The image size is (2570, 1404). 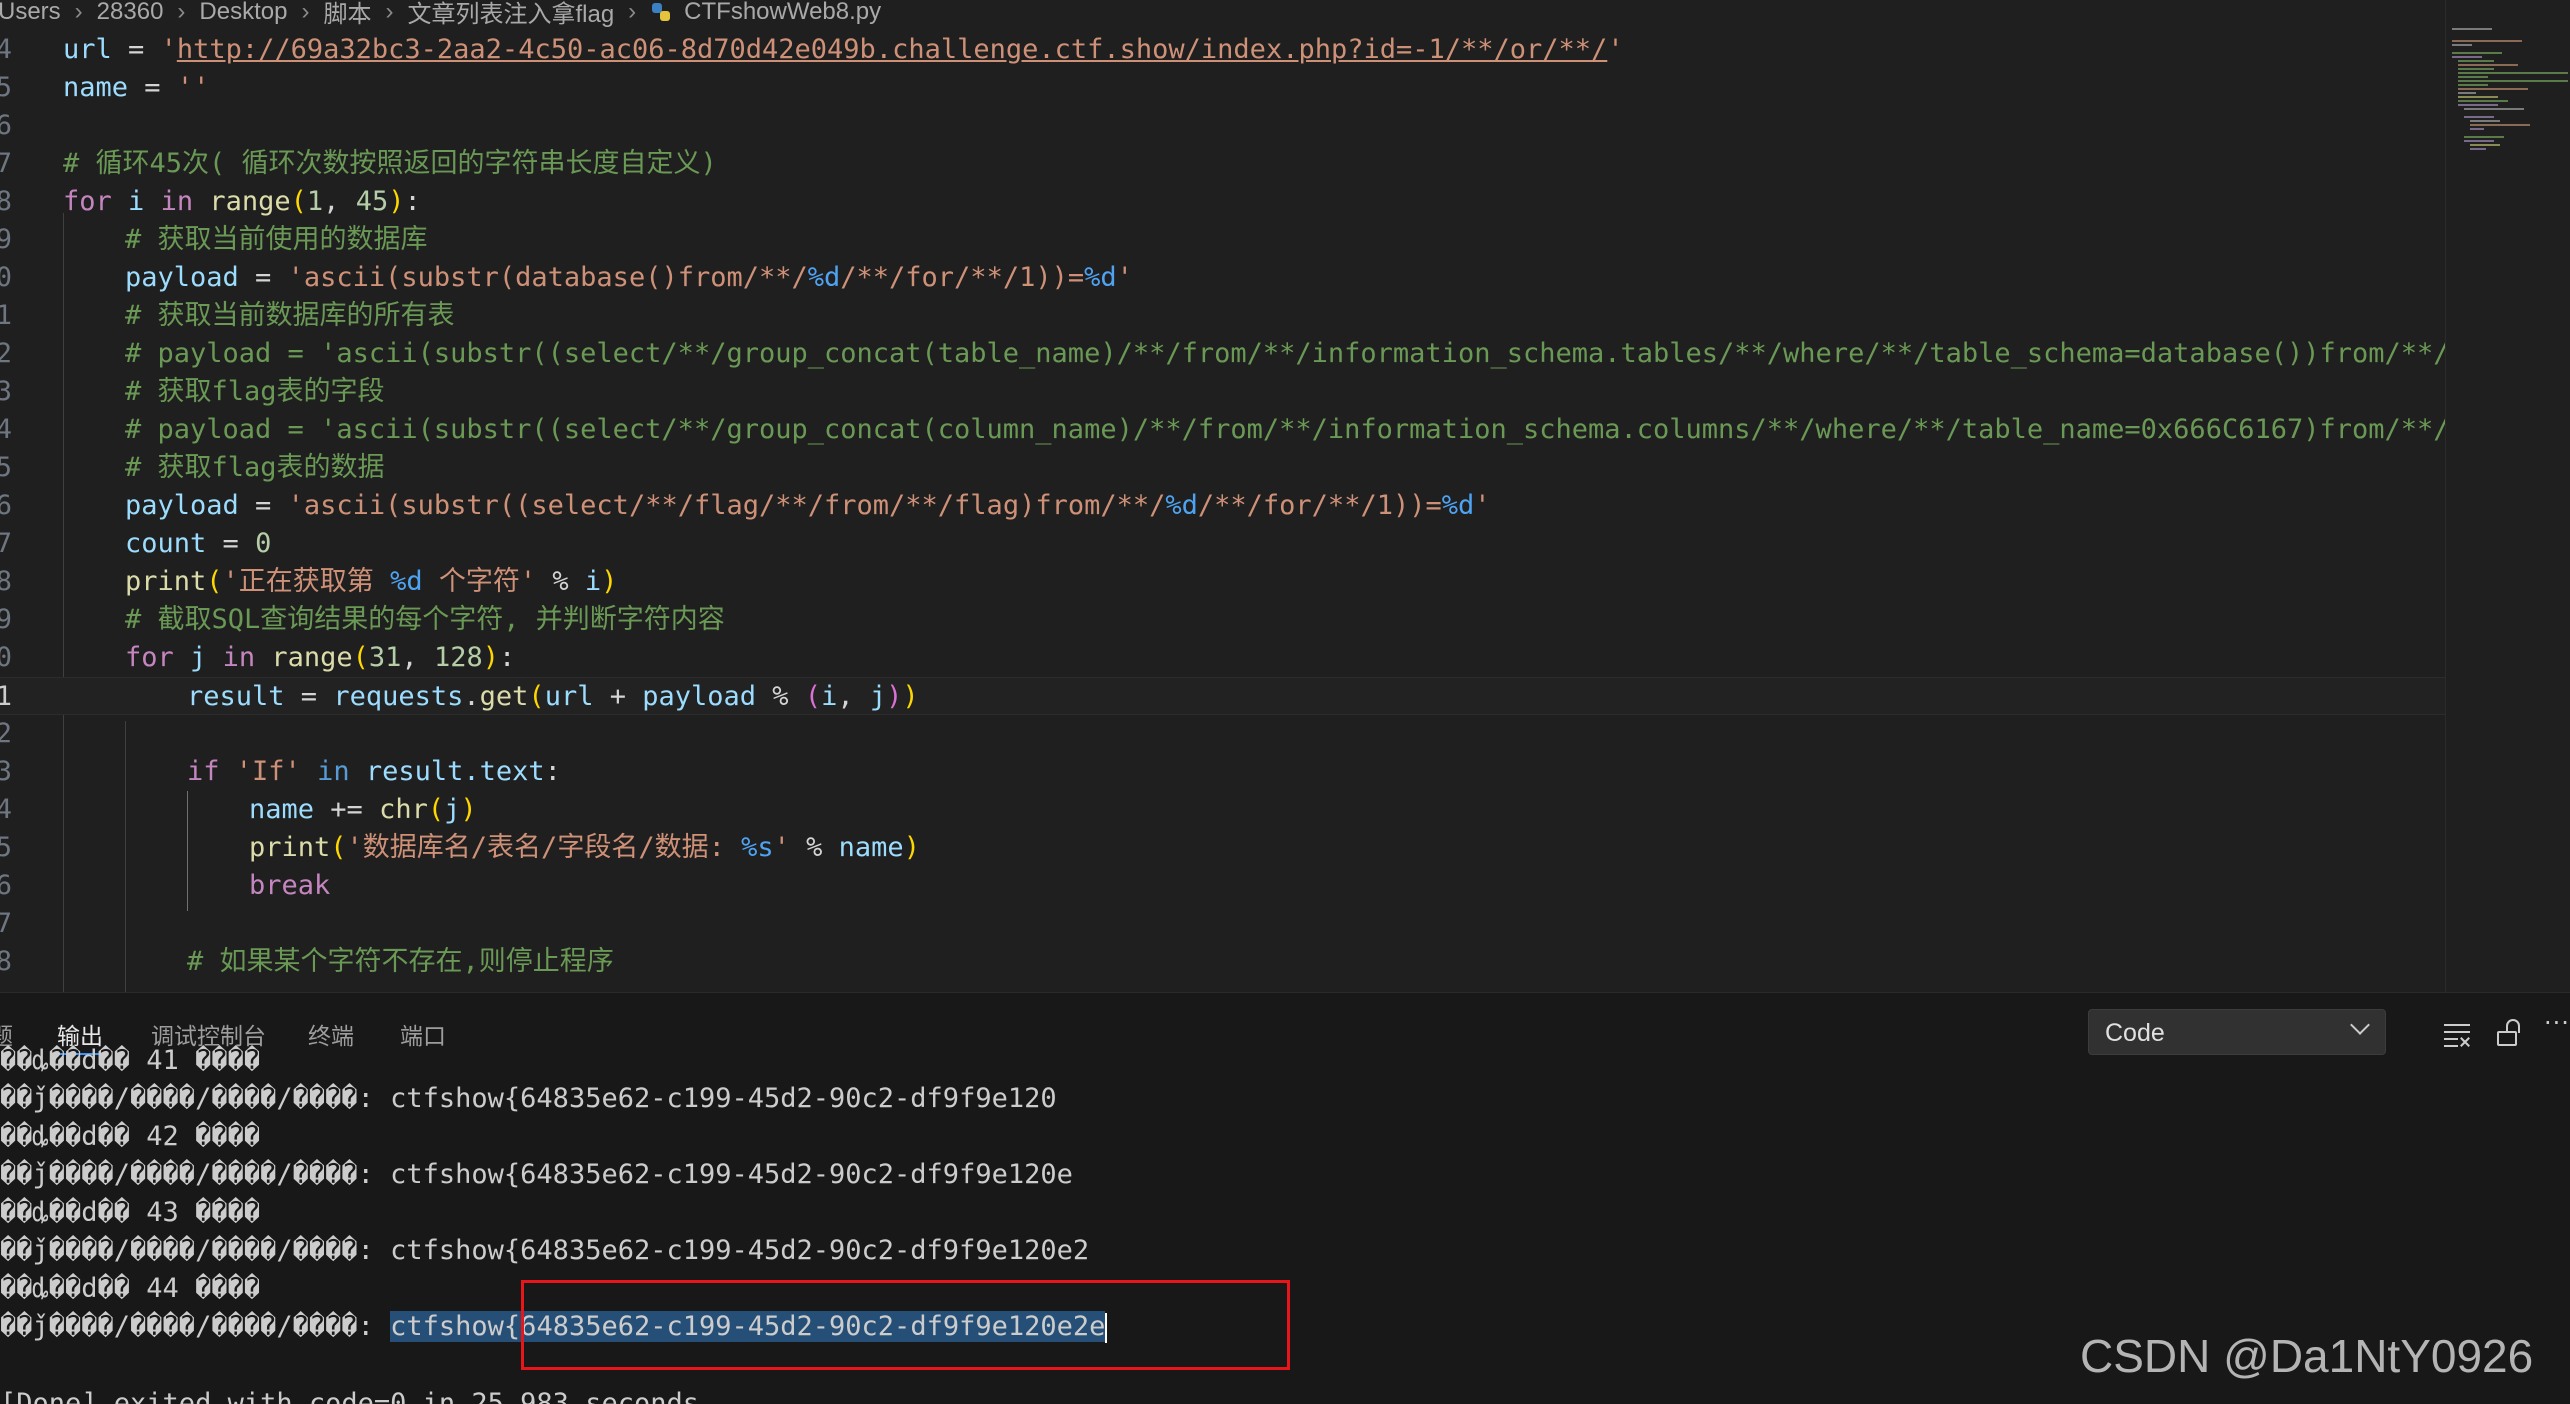 What do you see at coordinates (2557, 1024) in the screenshot?
I see `more-actions-icon: ···` at bounding box center [2557, 1024].